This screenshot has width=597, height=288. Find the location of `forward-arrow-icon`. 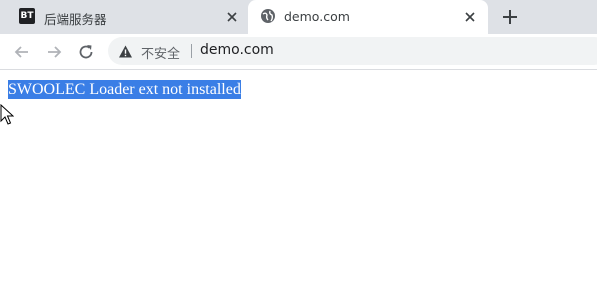

forward-arrow-icon is located at coordinates (54, 52).